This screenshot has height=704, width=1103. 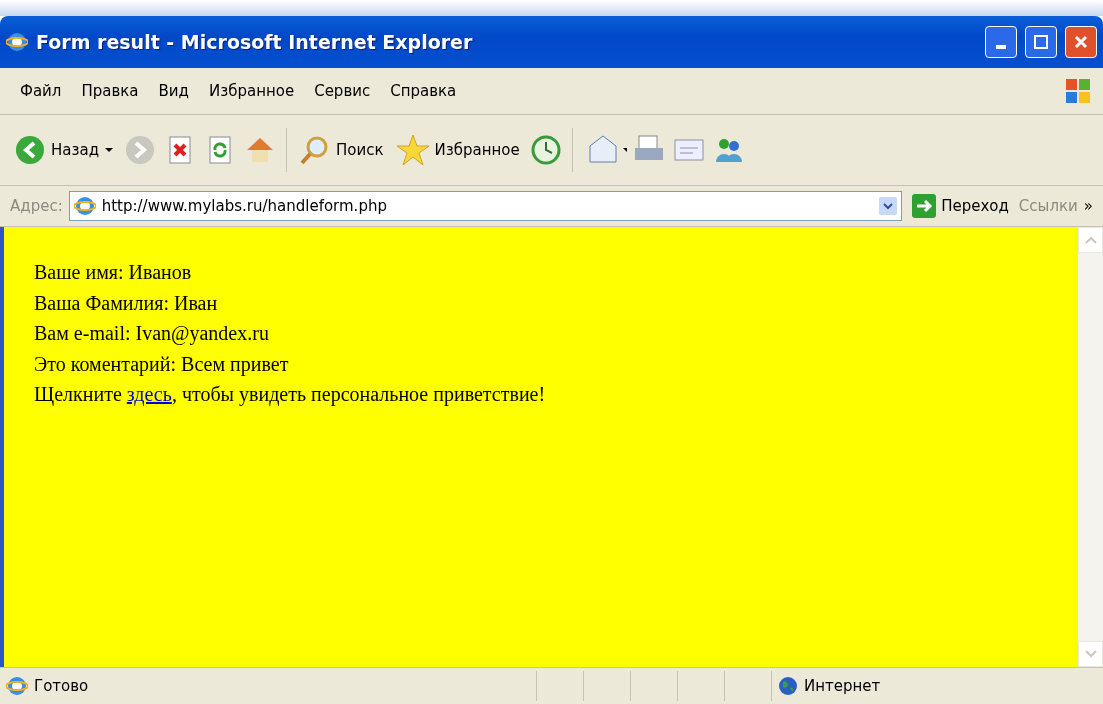 I want to click on greeting-sentence: Щелкните здесь, чтобы увидеть персональное приветствие!, so click(x=290, y=395).